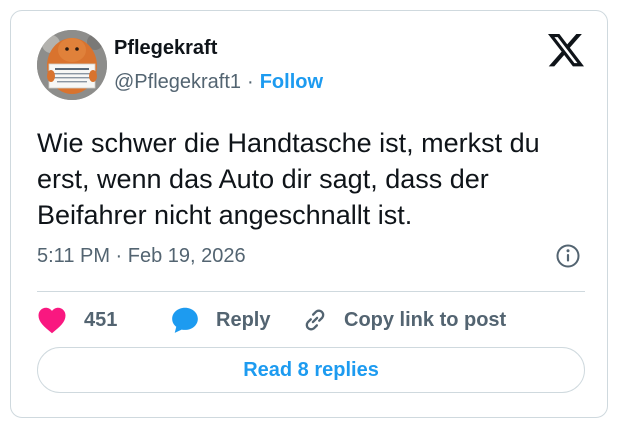  I want to click on read-replies-button: Read 8 replies, so click(311, 370).